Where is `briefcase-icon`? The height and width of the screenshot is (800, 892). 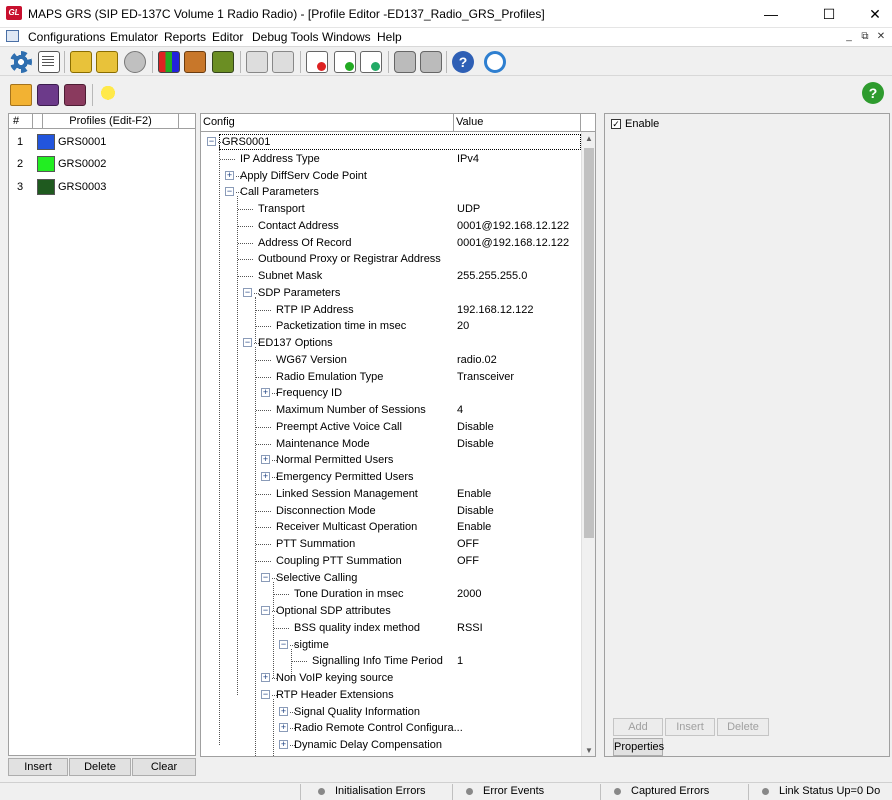 briefcase-icon is located at coordinates (195, 62).